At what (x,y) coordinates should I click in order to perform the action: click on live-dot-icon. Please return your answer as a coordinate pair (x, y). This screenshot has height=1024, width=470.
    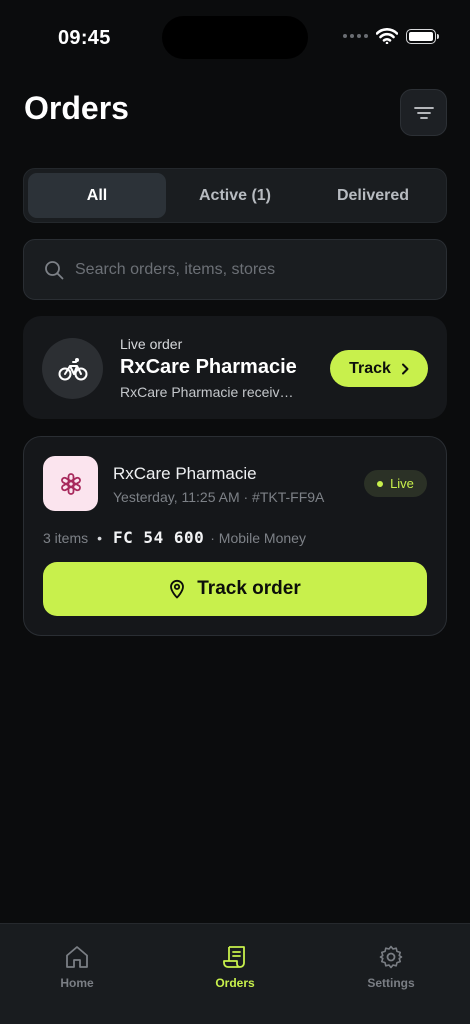
    Looking at the image, I should click on (380, 483).